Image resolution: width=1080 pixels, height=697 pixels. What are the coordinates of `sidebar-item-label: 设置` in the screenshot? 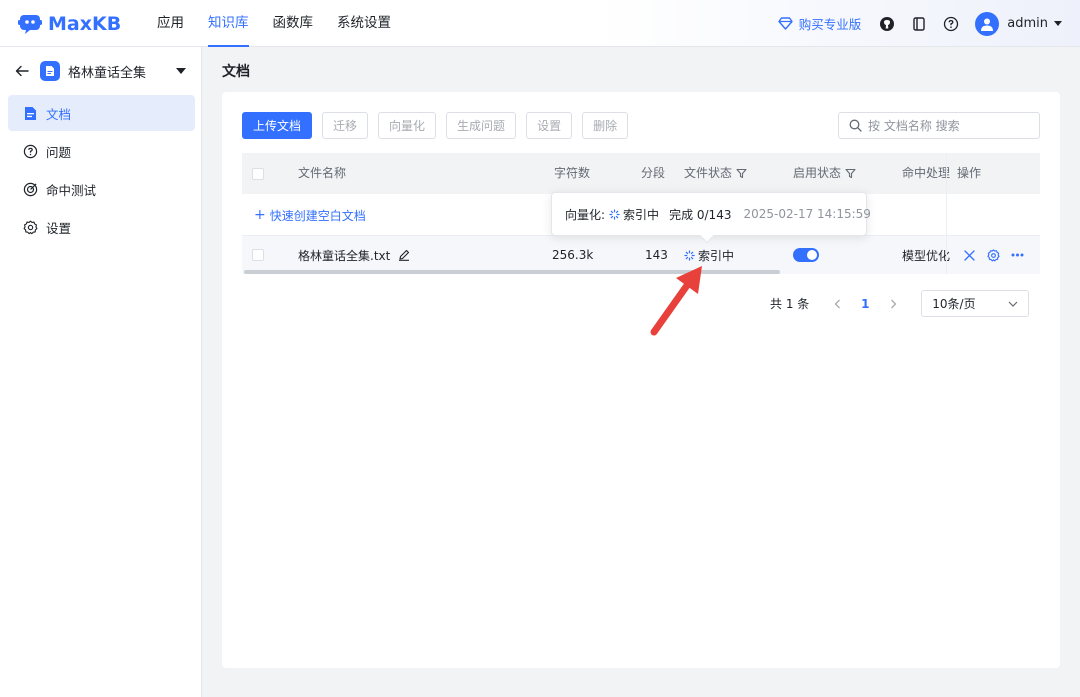 It's located at (59, 228).